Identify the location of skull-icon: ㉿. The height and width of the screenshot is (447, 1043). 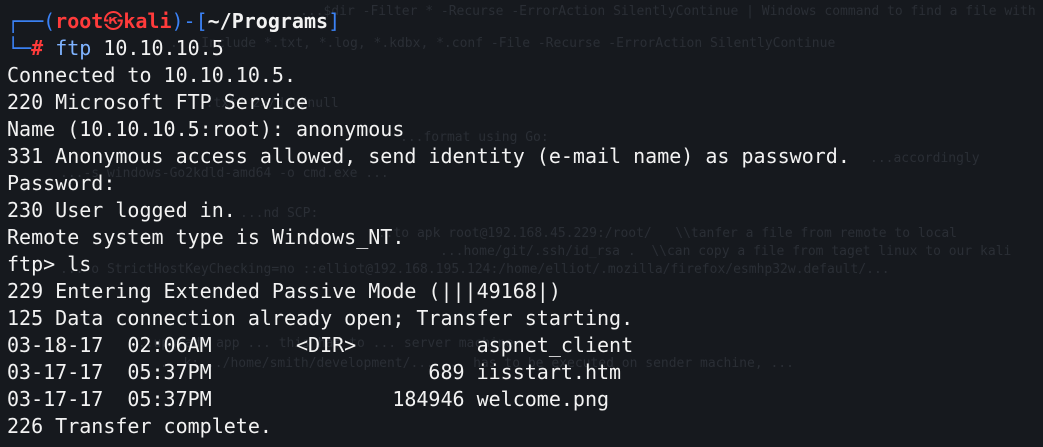
(113, 21).